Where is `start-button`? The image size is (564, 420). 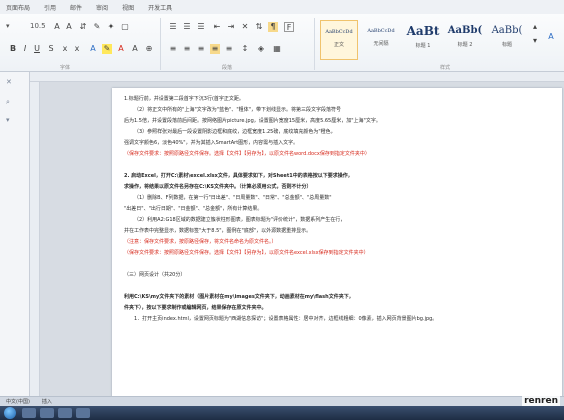
start-button is located at coordinates (10, 413).